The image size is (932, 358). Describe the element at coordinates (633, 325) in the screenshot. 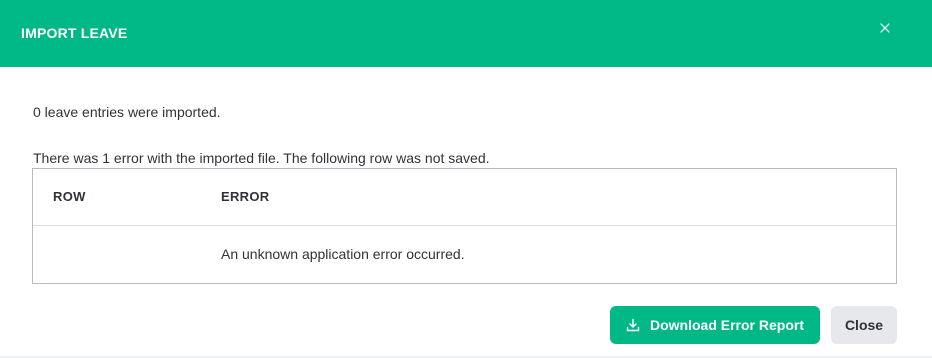

I see `download-icon` at that location.